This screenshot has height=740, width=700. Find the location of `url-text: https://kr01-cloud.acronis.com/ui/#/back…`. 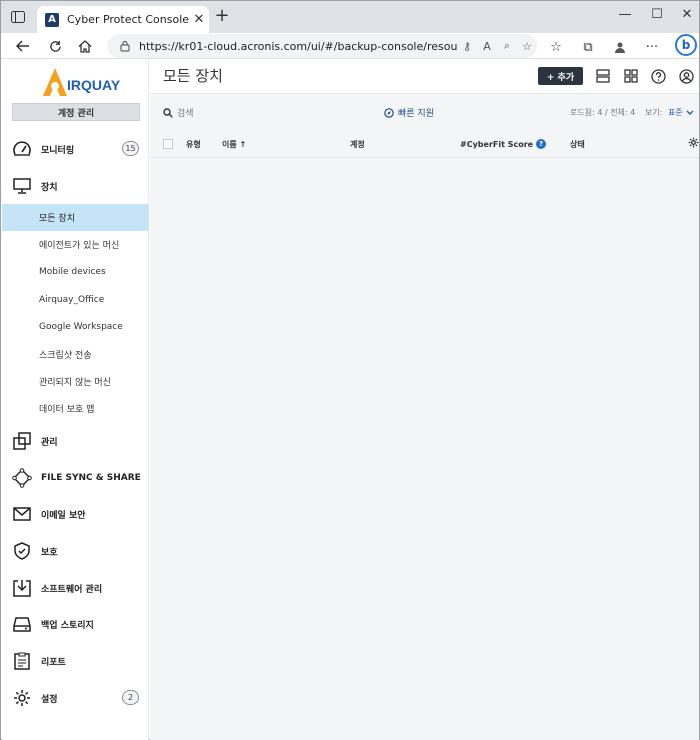

url-text: https://kr01-cloud.acronis.com/ui/#/back… is located at coordinates (298, 46).